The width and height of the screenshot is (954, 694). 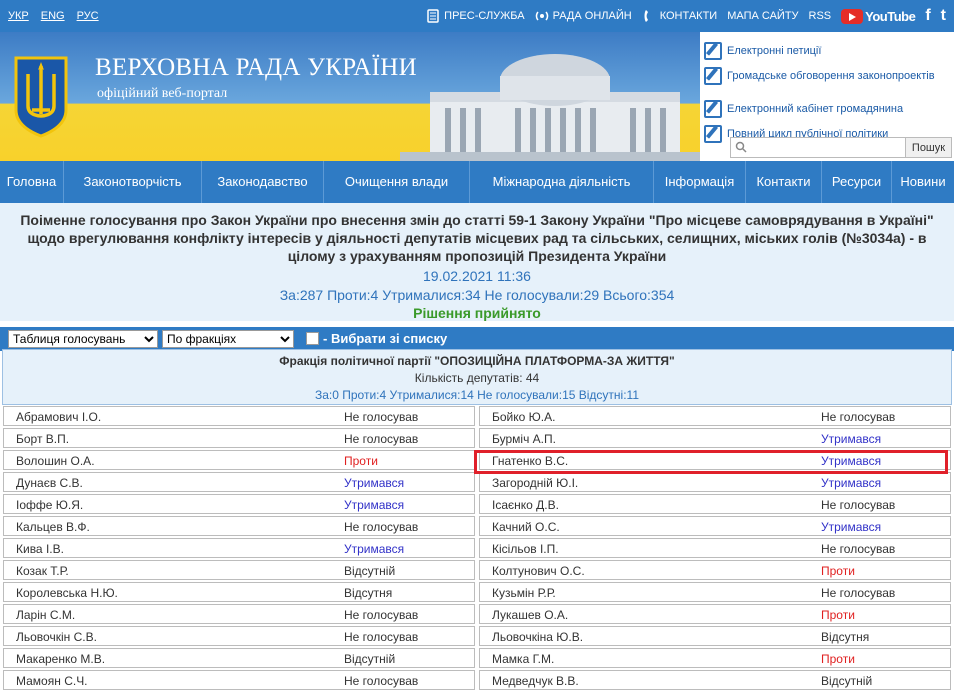 What do you see at coordinates (857, 182) in the screenshot?
I see `nav-resources: Ресурси` at bounding box center [857, 182].